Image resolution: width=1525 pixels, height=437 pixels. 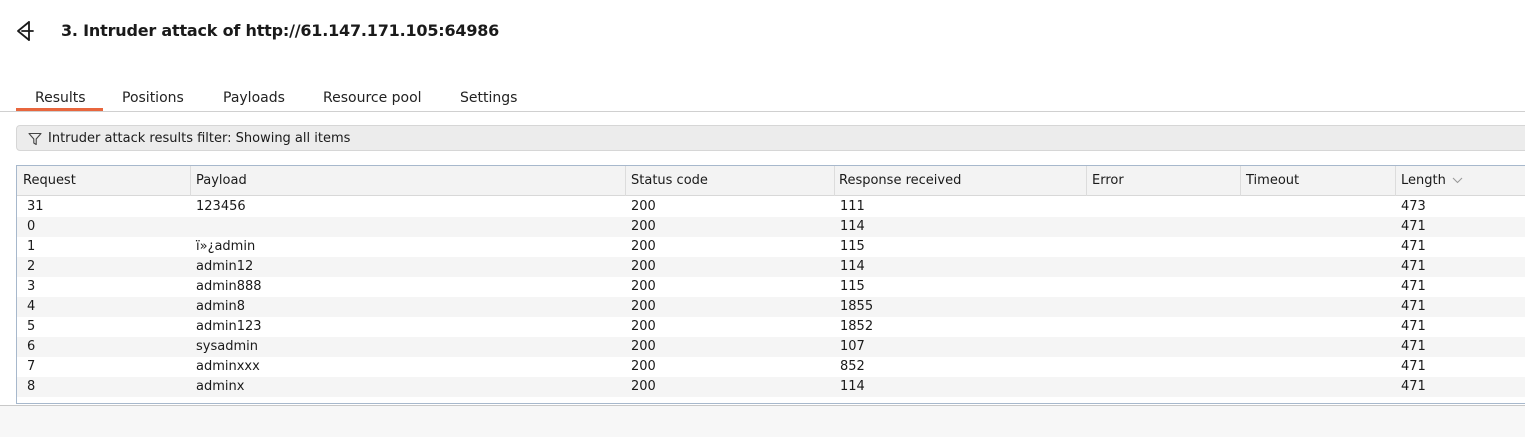 What do you see at coordinates (857, 326) in the screenshot?
I see `cell-response-received: 1852` at bounding box center [857, 326].